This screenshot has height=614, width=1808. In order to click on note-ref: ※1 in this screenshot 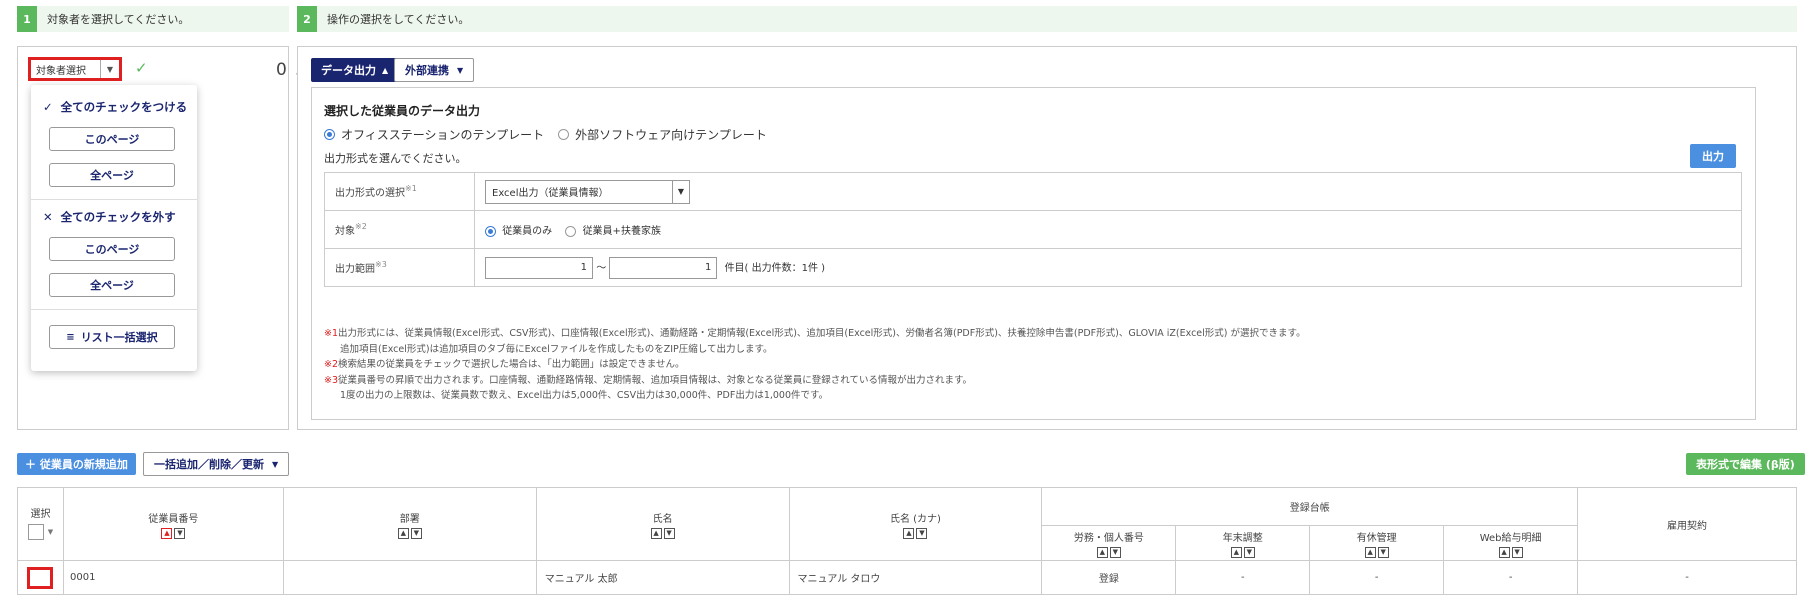, I will do `click(411, 188)`.